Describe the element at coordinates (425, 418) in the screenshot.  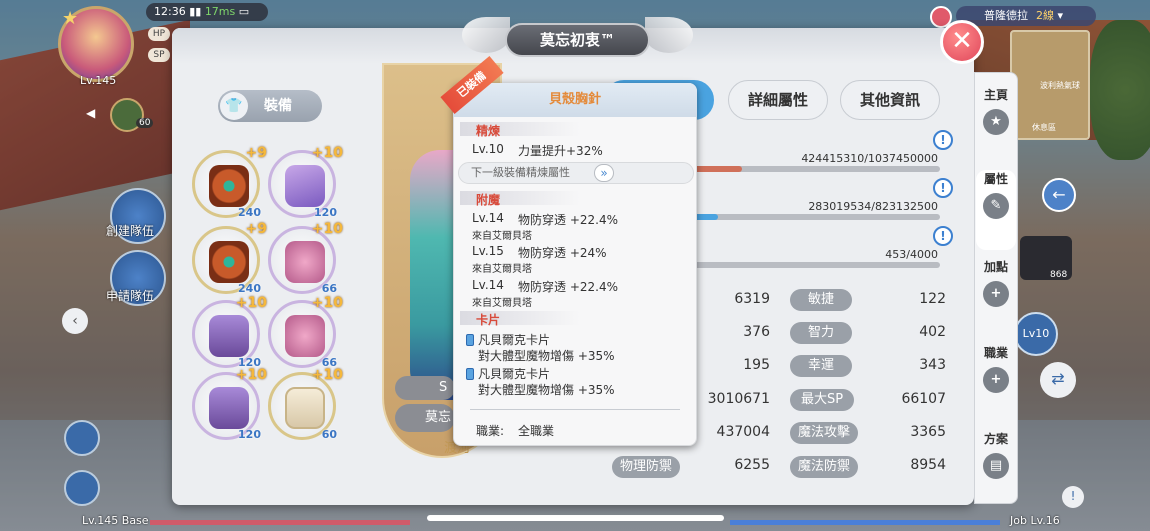
I see `character-name: 莫忘` at that location.